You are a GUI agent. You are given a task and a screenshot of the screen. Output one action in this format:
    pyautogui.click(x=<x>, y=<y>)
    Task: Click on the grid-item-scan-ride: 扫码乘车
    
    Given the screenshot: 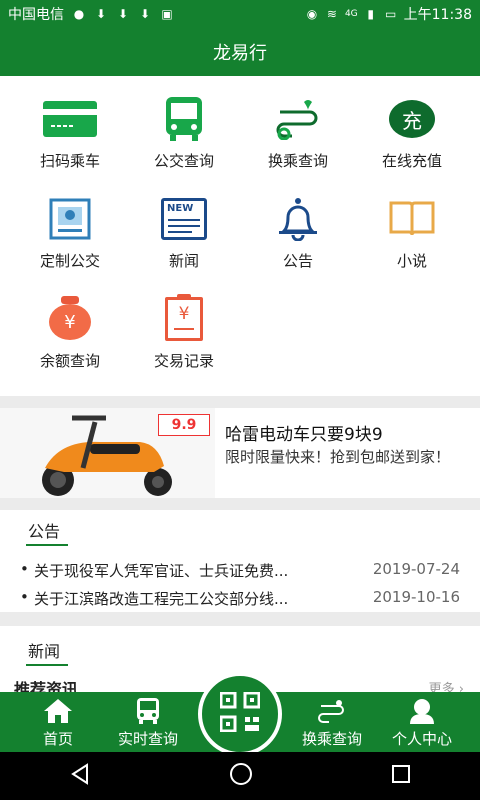 What is the action you would take?
    pyautogui.click(x=70, y=126)
    